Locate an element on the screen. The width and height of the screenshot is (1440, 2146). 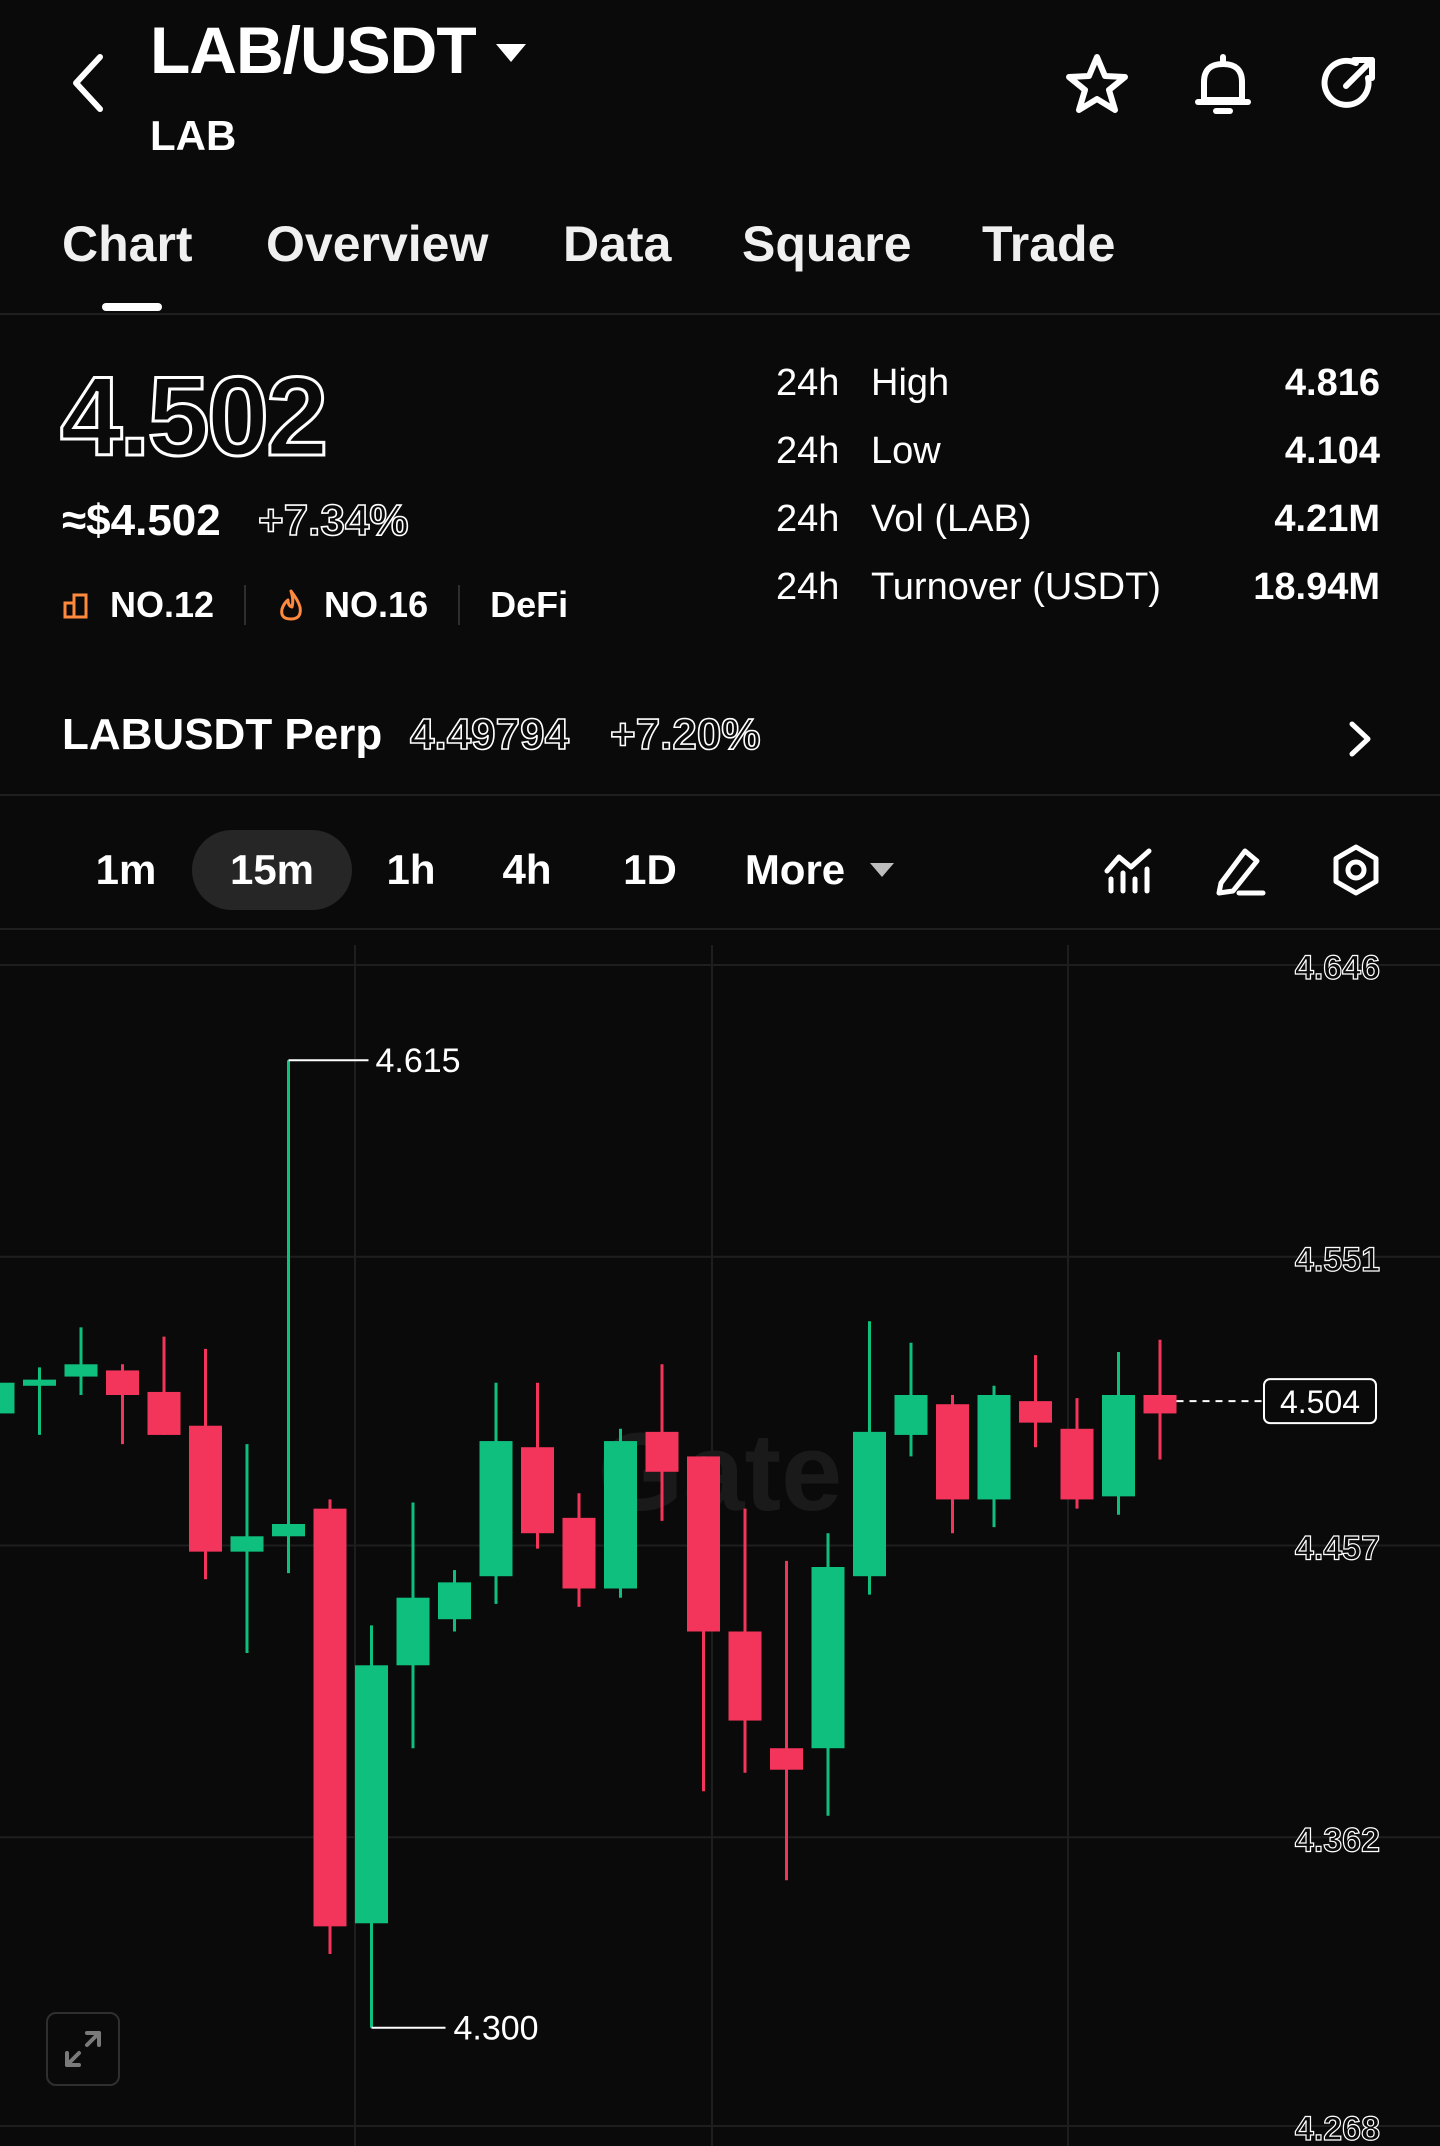
share-button is located at coordinates (1349, 85).